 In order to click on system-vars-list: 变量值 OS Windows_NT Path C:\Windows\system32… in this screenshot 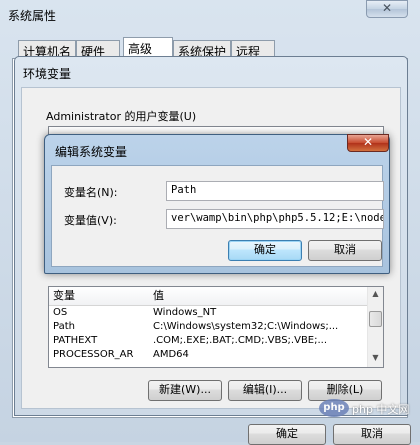, I will do `click(216, 327)`.